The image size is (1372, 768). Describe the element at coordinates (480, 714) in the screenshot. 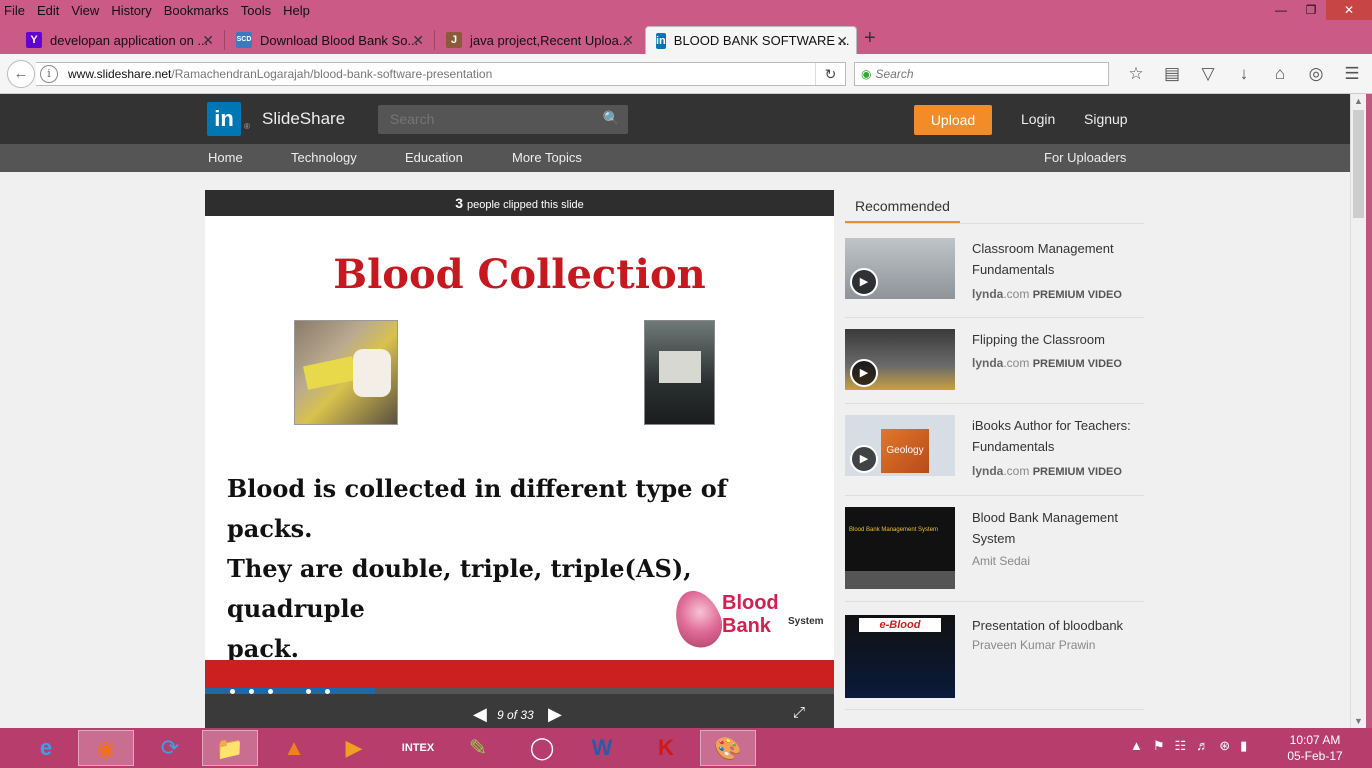

I see `previous-slide-icon: ◀` at that location.